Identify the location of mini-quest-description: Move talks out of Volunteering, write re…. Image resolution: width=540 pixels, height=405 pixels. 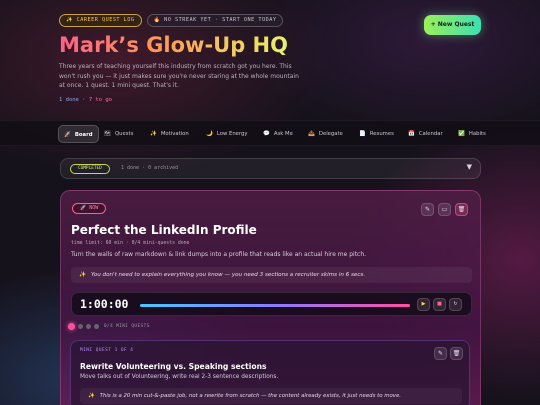
(179, 377).